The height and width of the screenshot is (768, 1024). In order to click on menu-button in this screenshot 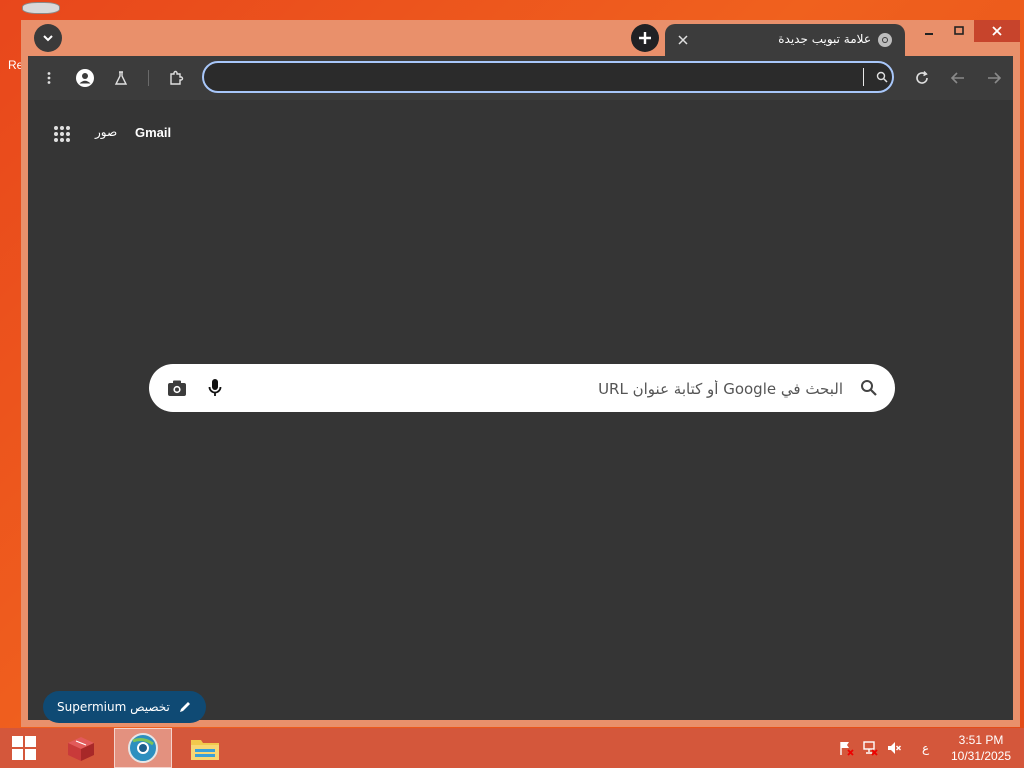, I will do `click(49, 78)`.